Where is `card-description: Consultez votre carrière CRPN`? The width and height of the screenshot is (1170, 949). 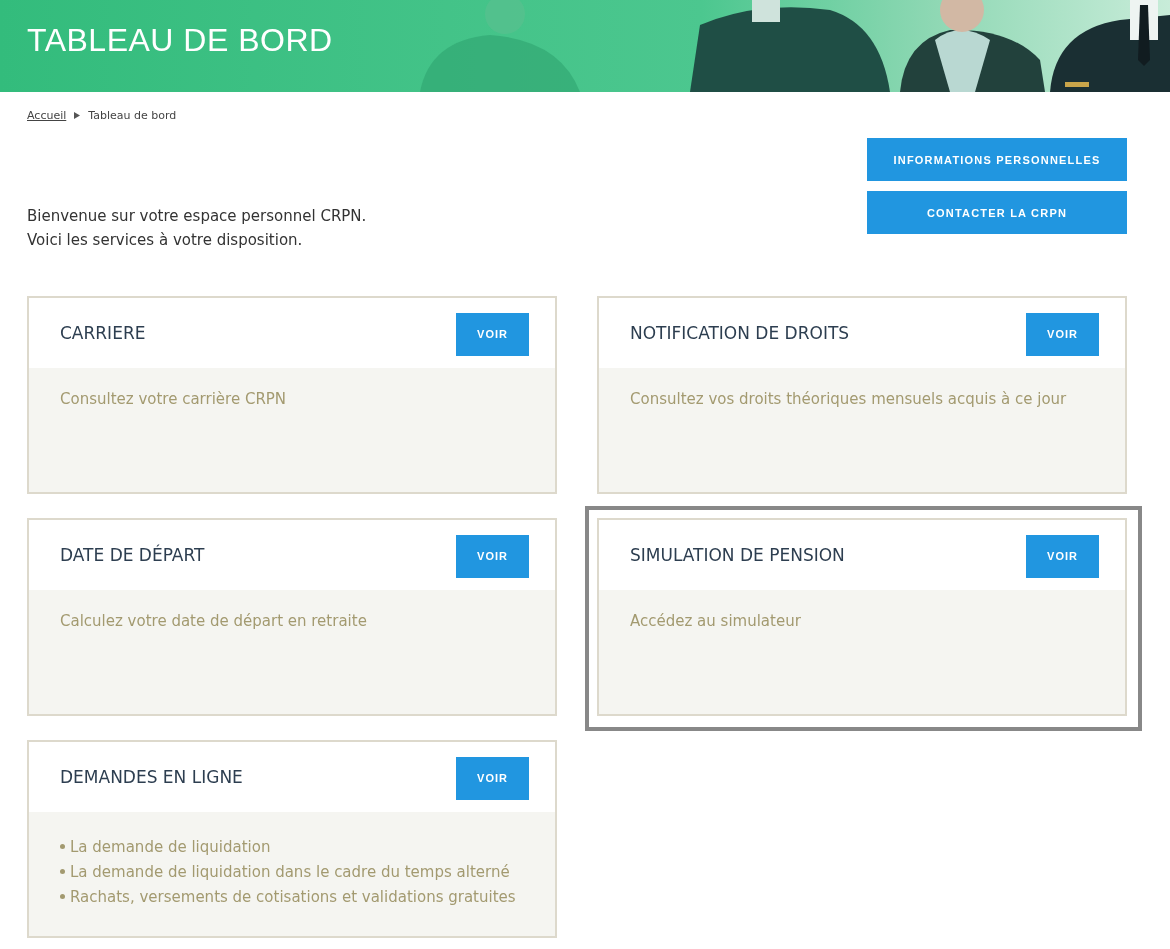 card-description: Consultez votre carrière CRPN is located at coordinates (174, 399).